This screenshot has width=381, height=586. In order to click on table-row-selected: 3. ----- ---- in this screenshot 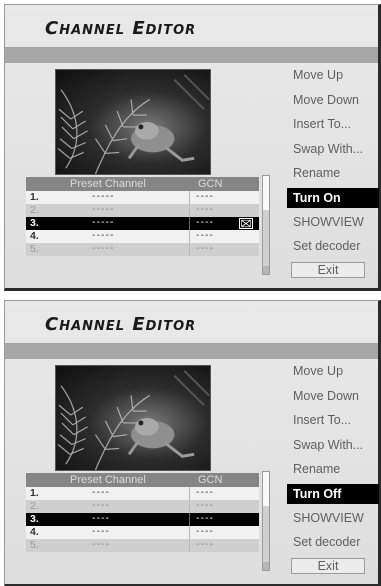, I will do `click(142, 223)`.